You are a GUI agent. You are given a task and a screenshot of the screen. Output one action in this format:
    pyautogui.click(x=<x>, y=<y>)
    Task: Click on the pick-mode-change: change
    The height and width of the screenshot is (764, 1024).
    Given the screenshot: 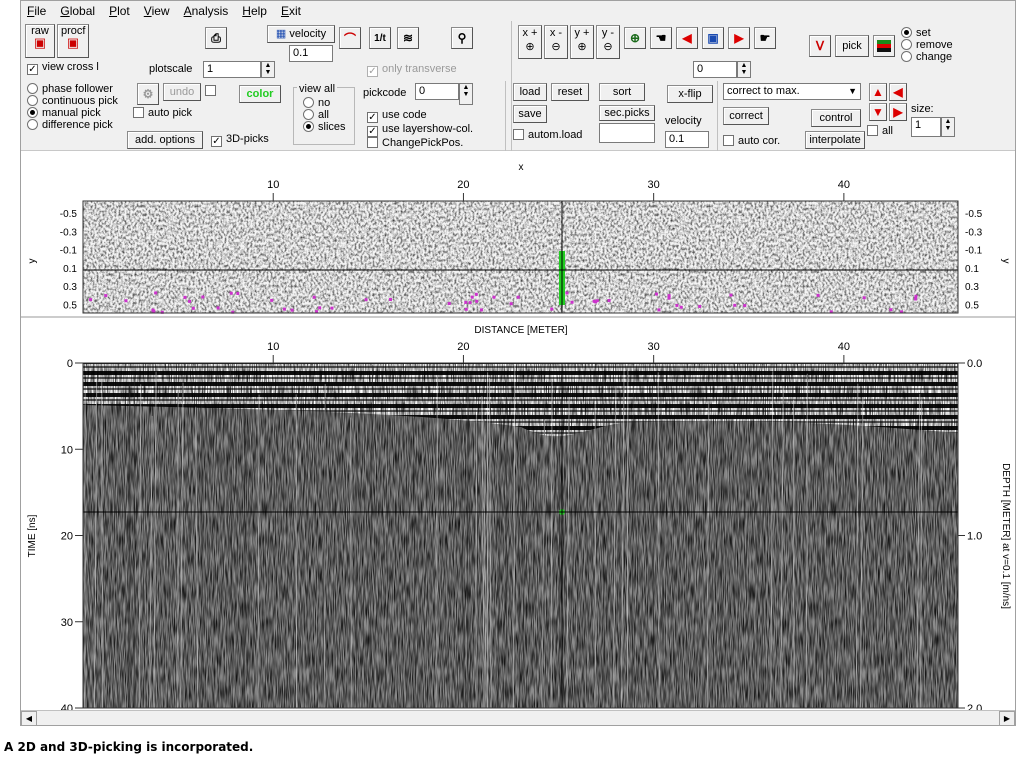 What is the action you would take?
    pyautogui.click(x=927, y=57)
    